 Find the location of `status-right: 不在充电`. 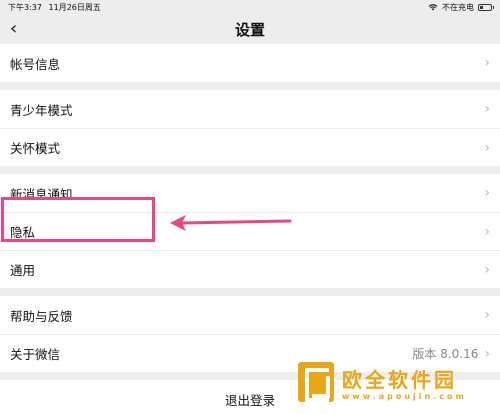

status-right: 不在充电 is located at coordinates (461, 7).